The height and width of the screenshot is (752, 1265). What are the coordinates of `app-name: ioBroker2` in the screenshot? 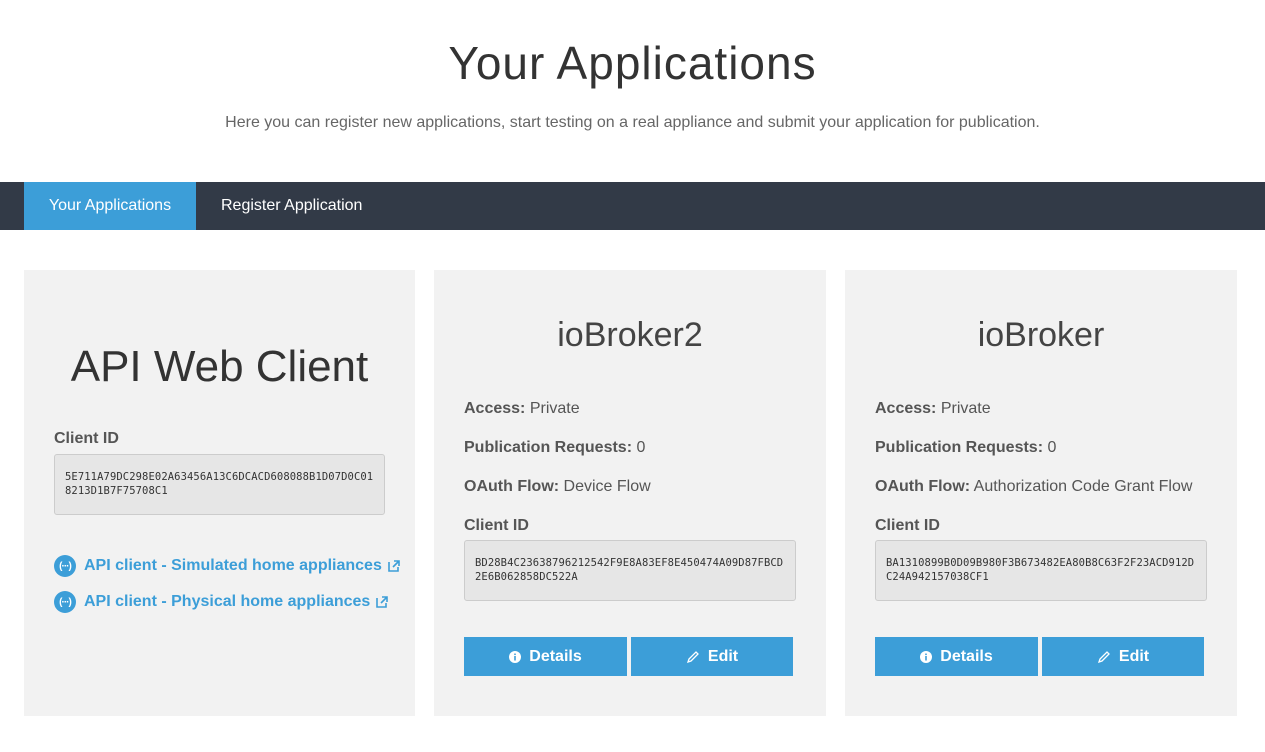 It's located at (630, 335).